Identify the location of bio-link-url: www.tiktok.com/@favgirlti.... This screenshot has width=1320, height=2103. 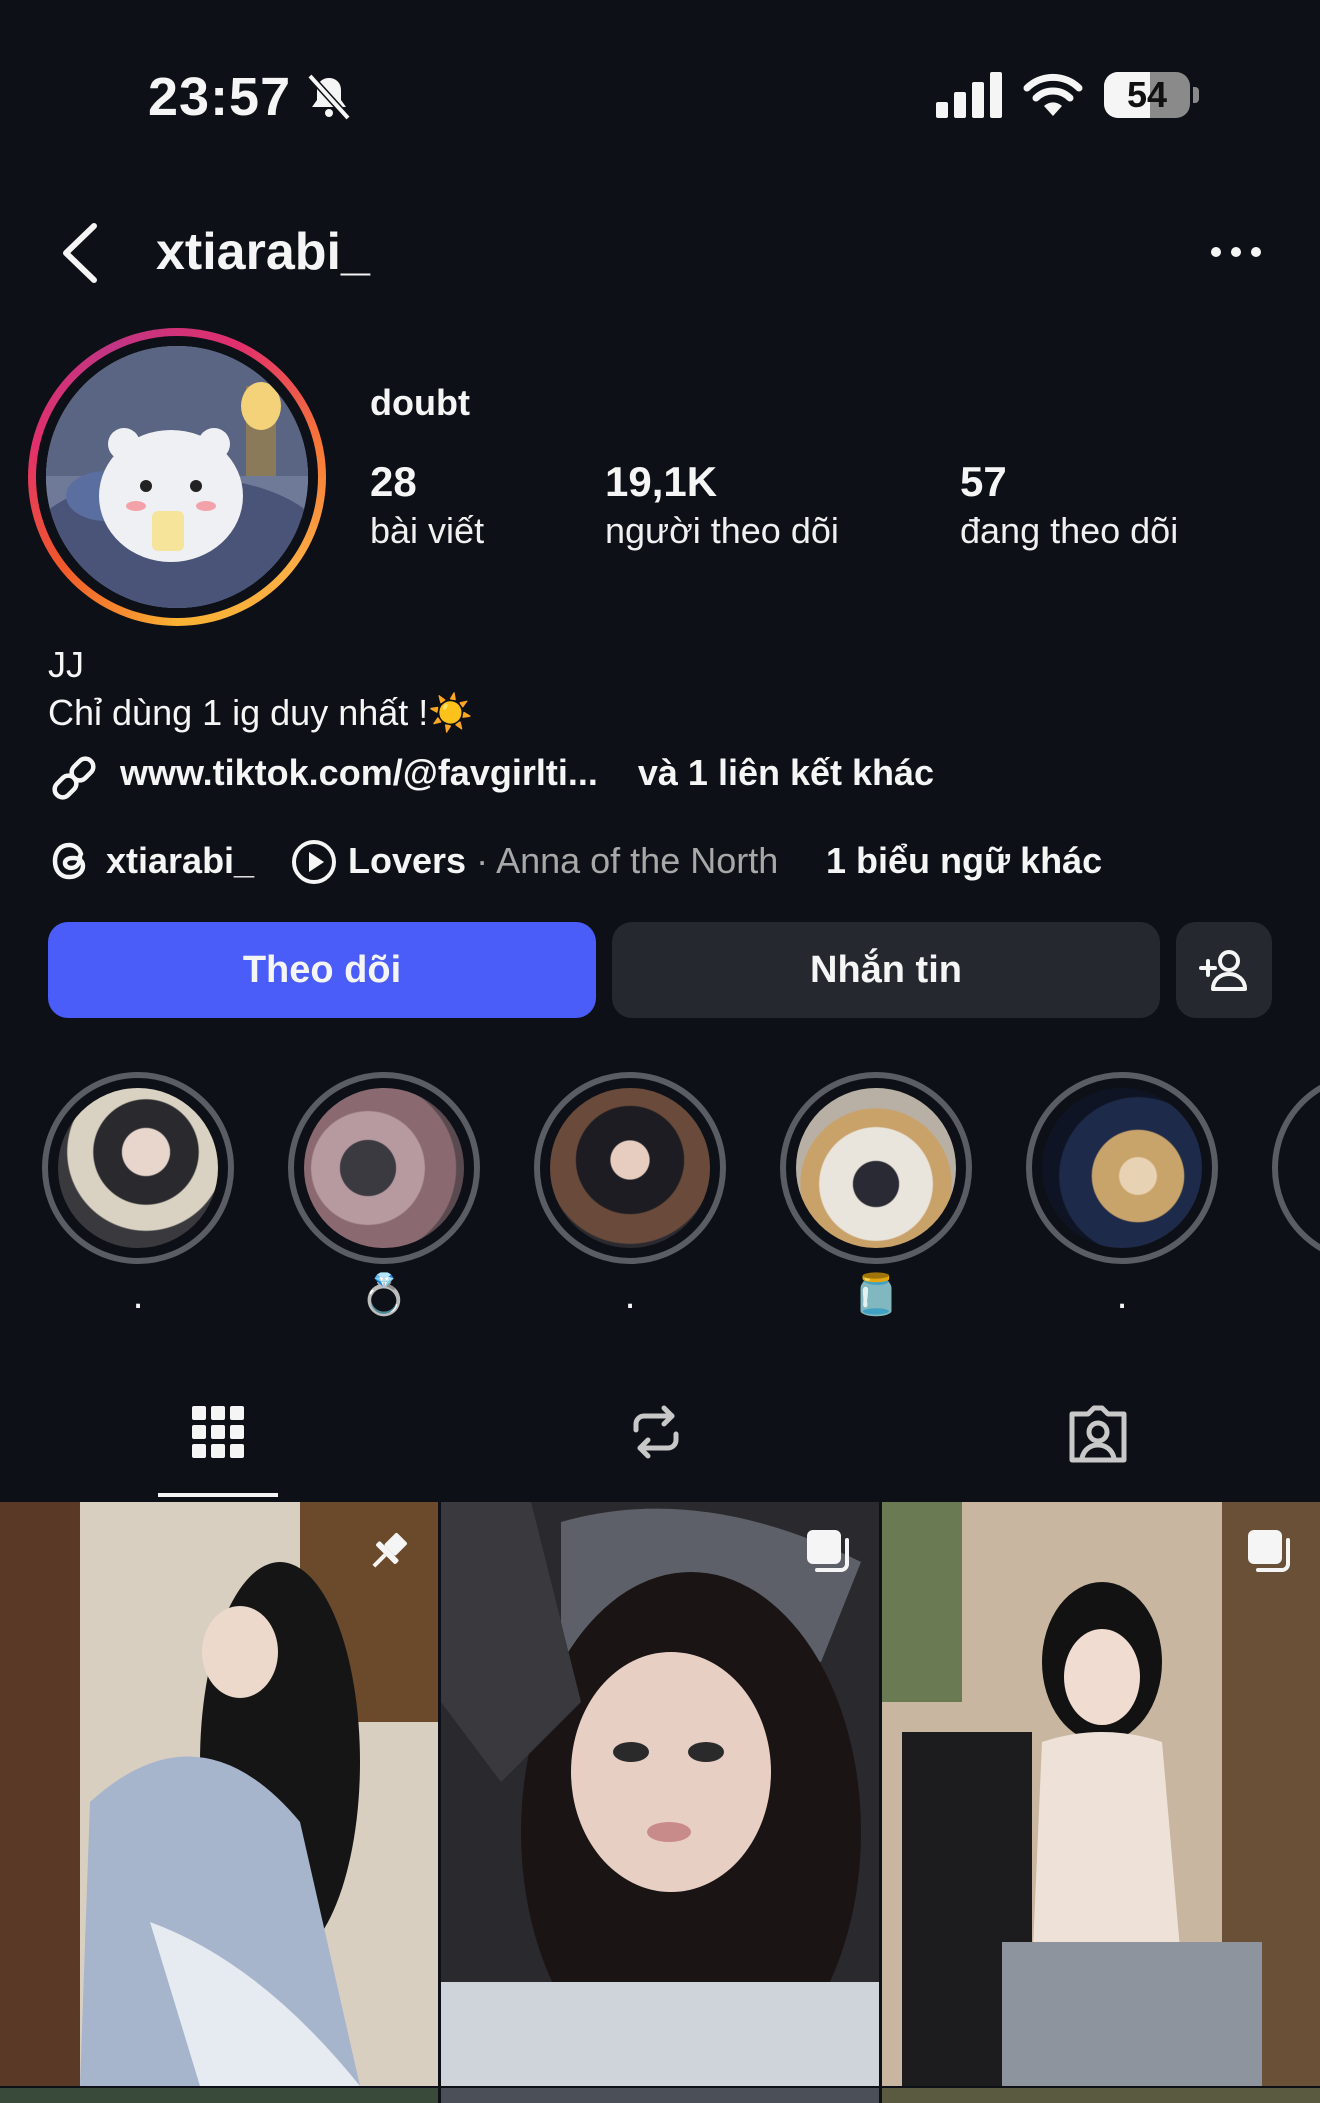
(359, 772).